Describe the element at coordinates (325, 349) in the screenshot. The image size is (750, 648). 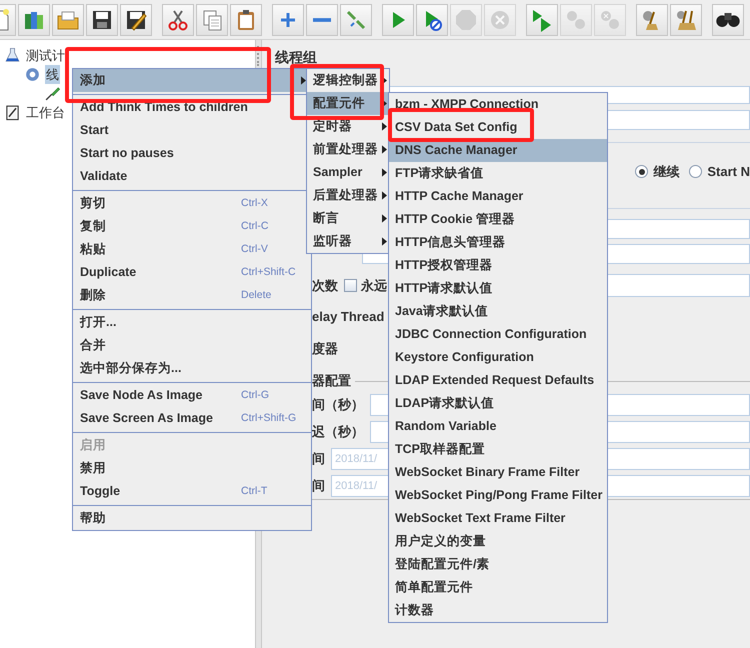
I see `checkbox-label: 度器` at that location.